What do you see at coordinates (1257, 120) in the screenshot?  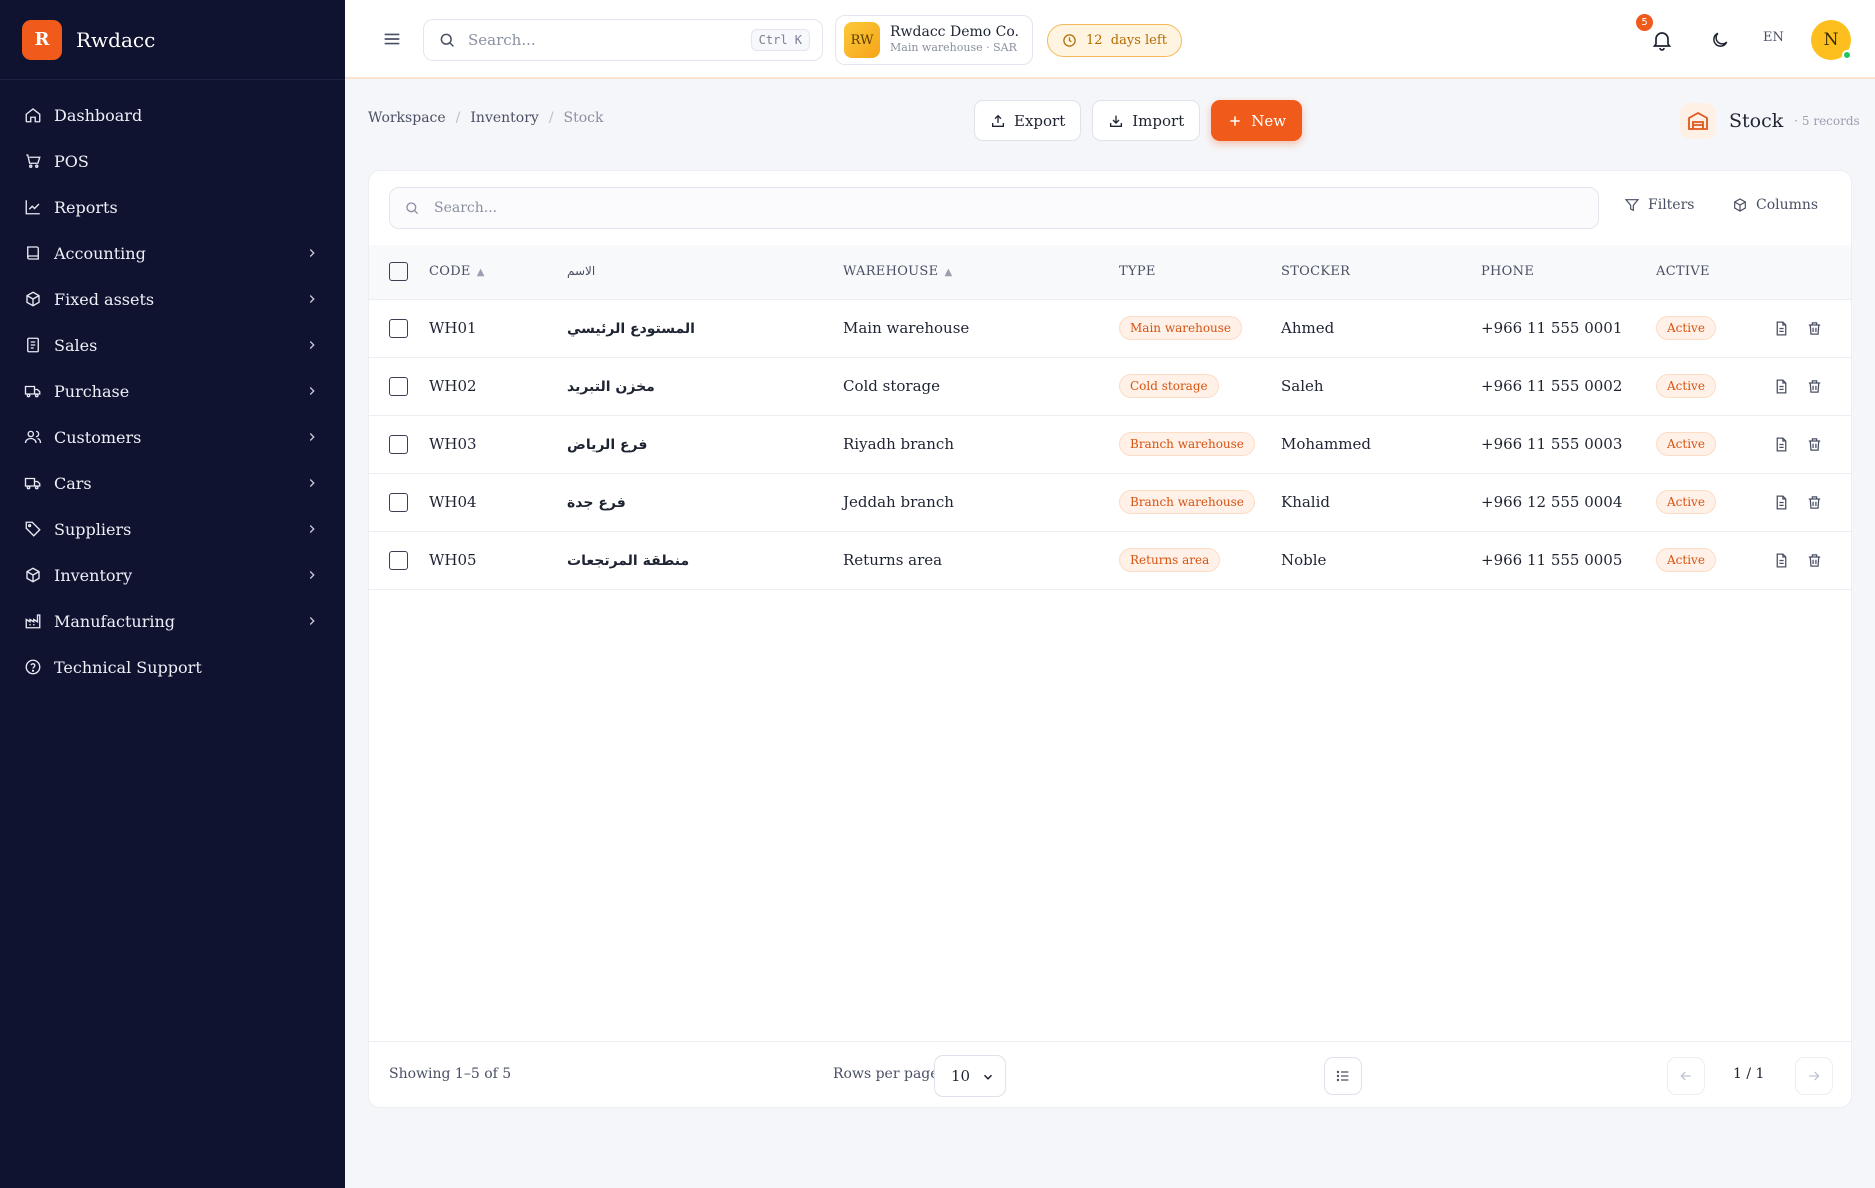 I see `new-button: New` at bounding box center [1257, 120].